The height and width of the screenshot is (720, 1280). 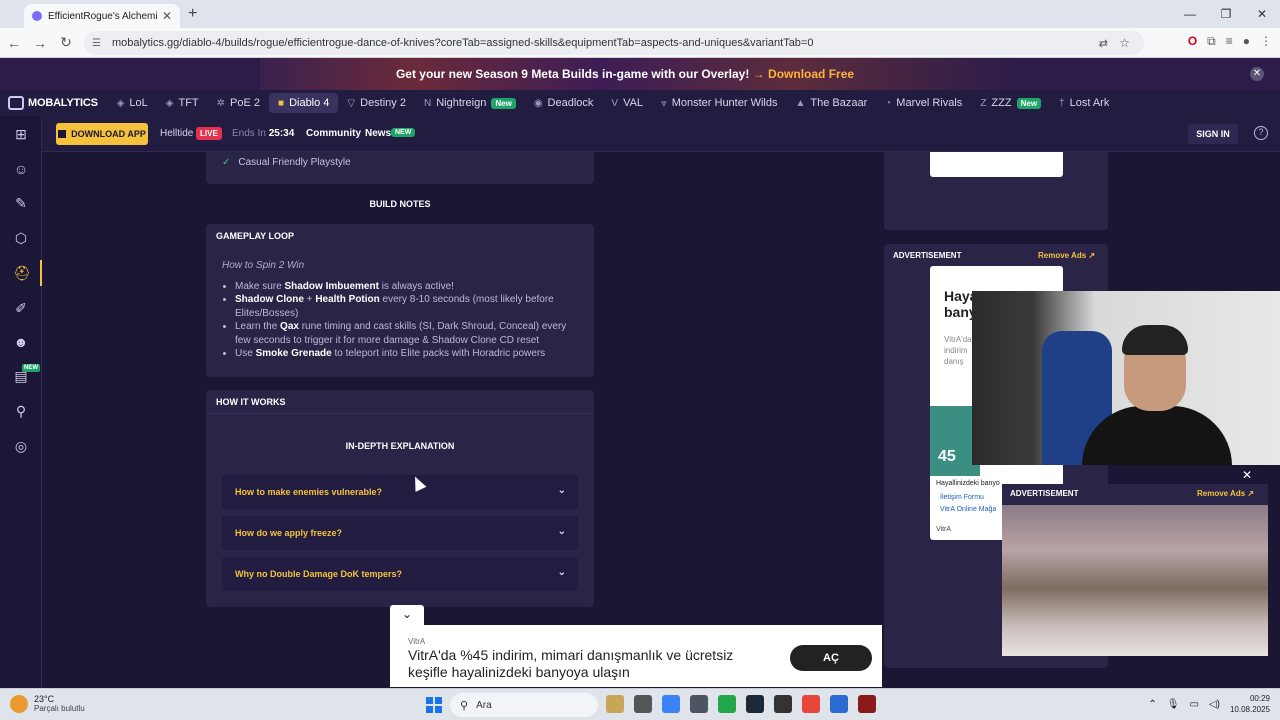 What do you see at coordinates (664, 103) in the screenshot?
I see `mhwilds-icon: ⩔` at bounding box center [664, 103].